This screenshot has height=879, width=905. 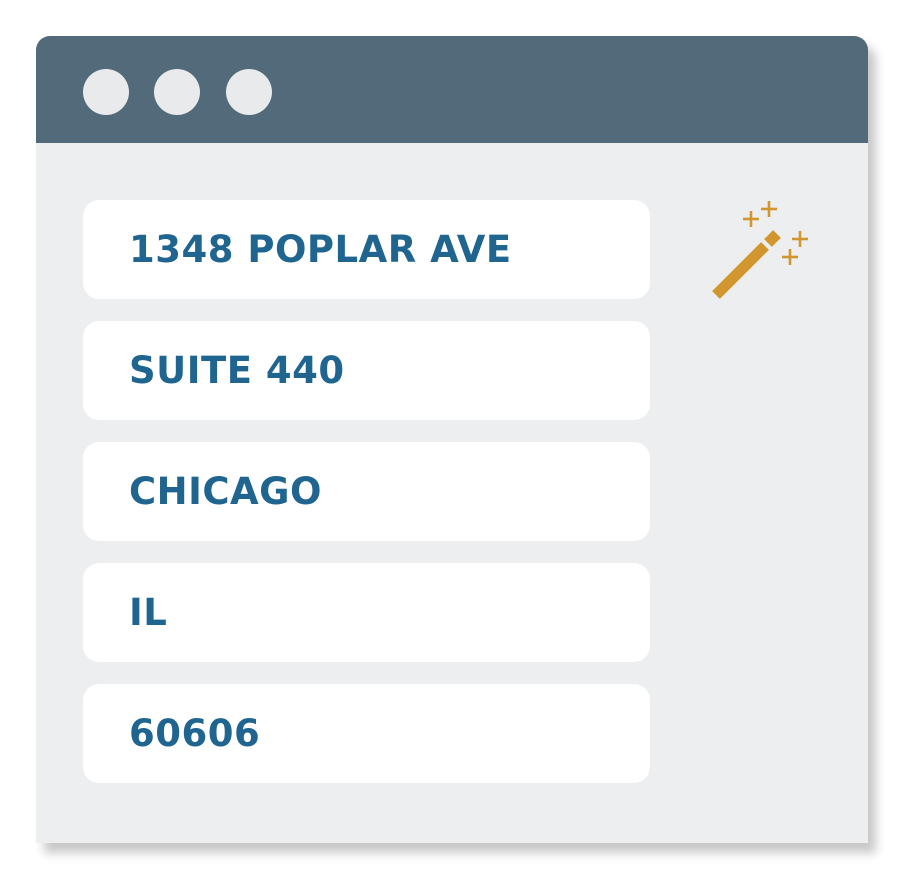 I want to click on address-line-2-field: SUITE 440, so click(x=366, y=370).